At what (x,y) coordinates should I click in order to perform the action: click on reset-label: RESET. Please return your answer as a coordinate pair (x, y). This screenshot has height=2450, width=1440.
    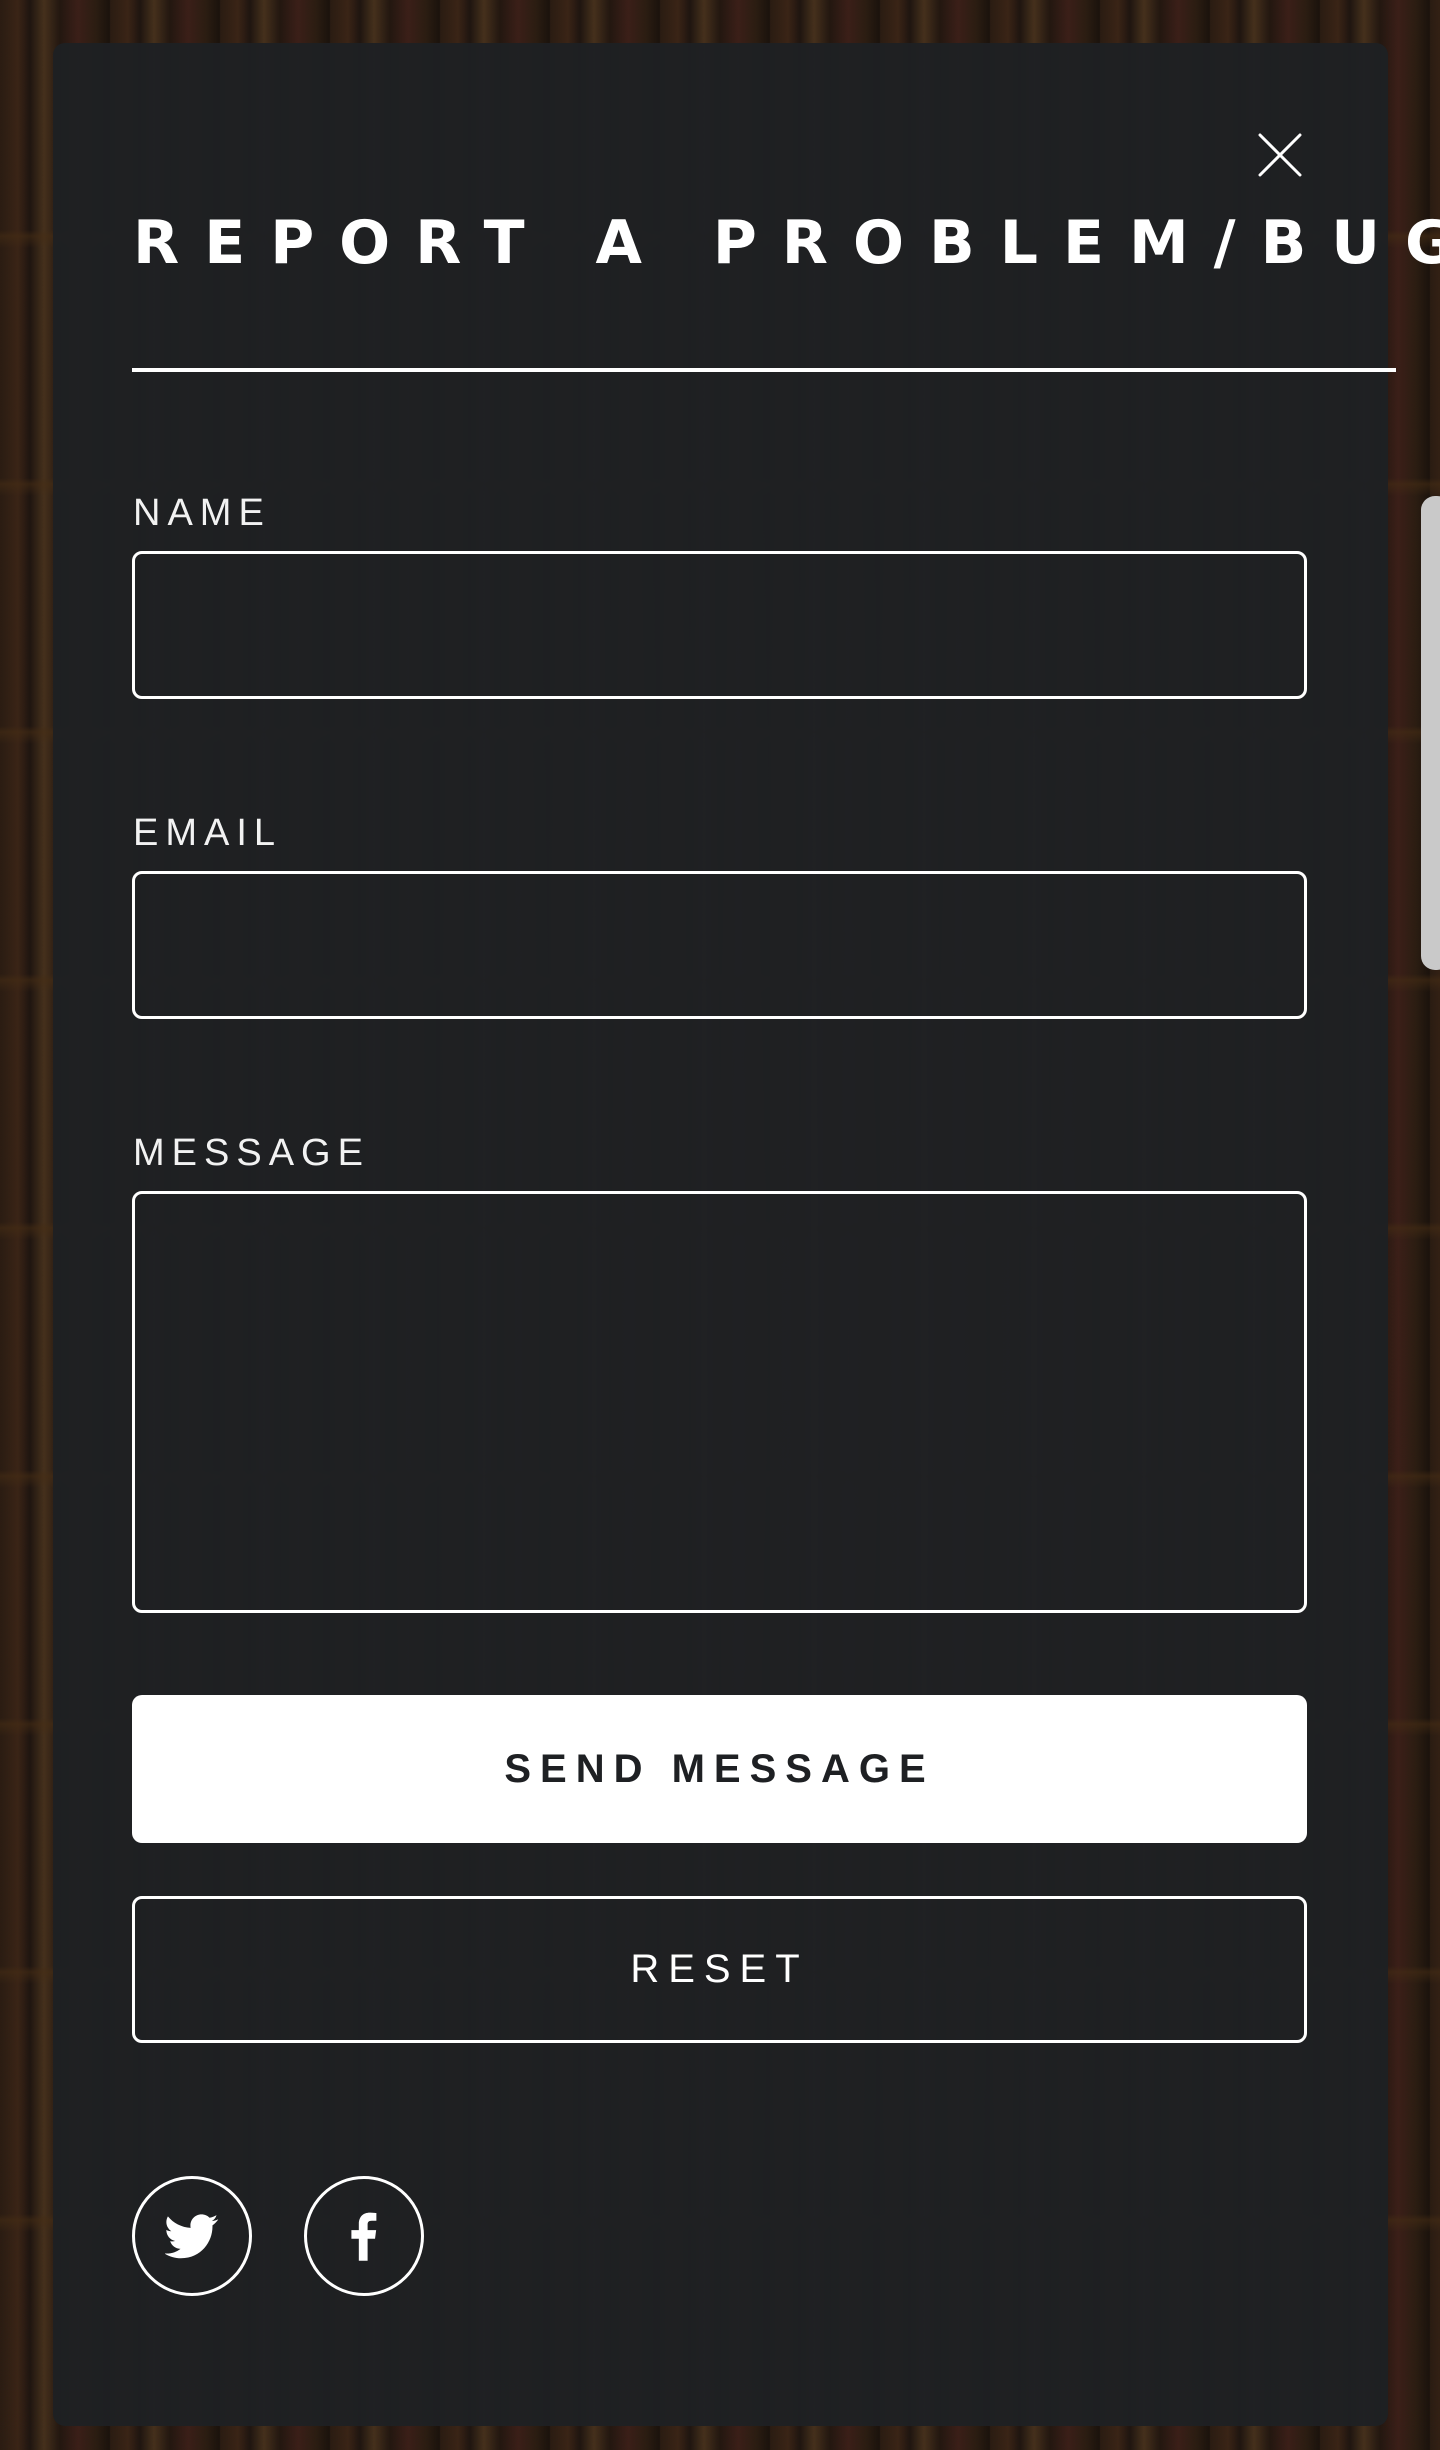
    Looking at the image, I should click on (719, 1969).